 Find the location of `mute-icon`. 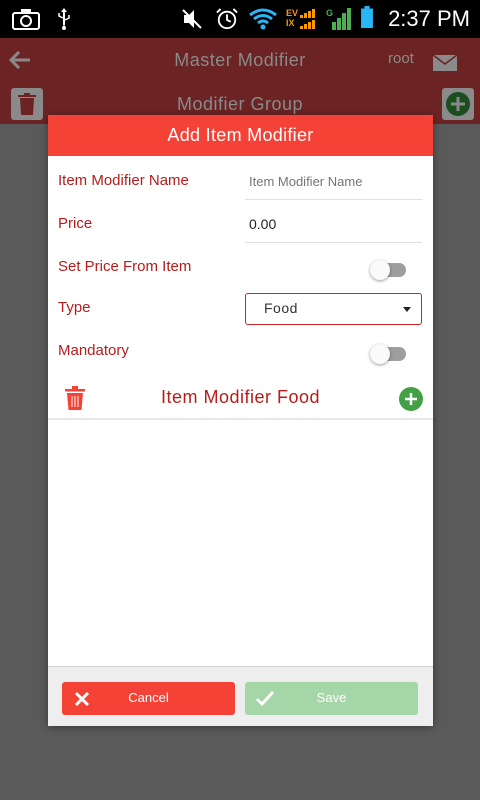

mute-icon is located at coordinates (192, 19).